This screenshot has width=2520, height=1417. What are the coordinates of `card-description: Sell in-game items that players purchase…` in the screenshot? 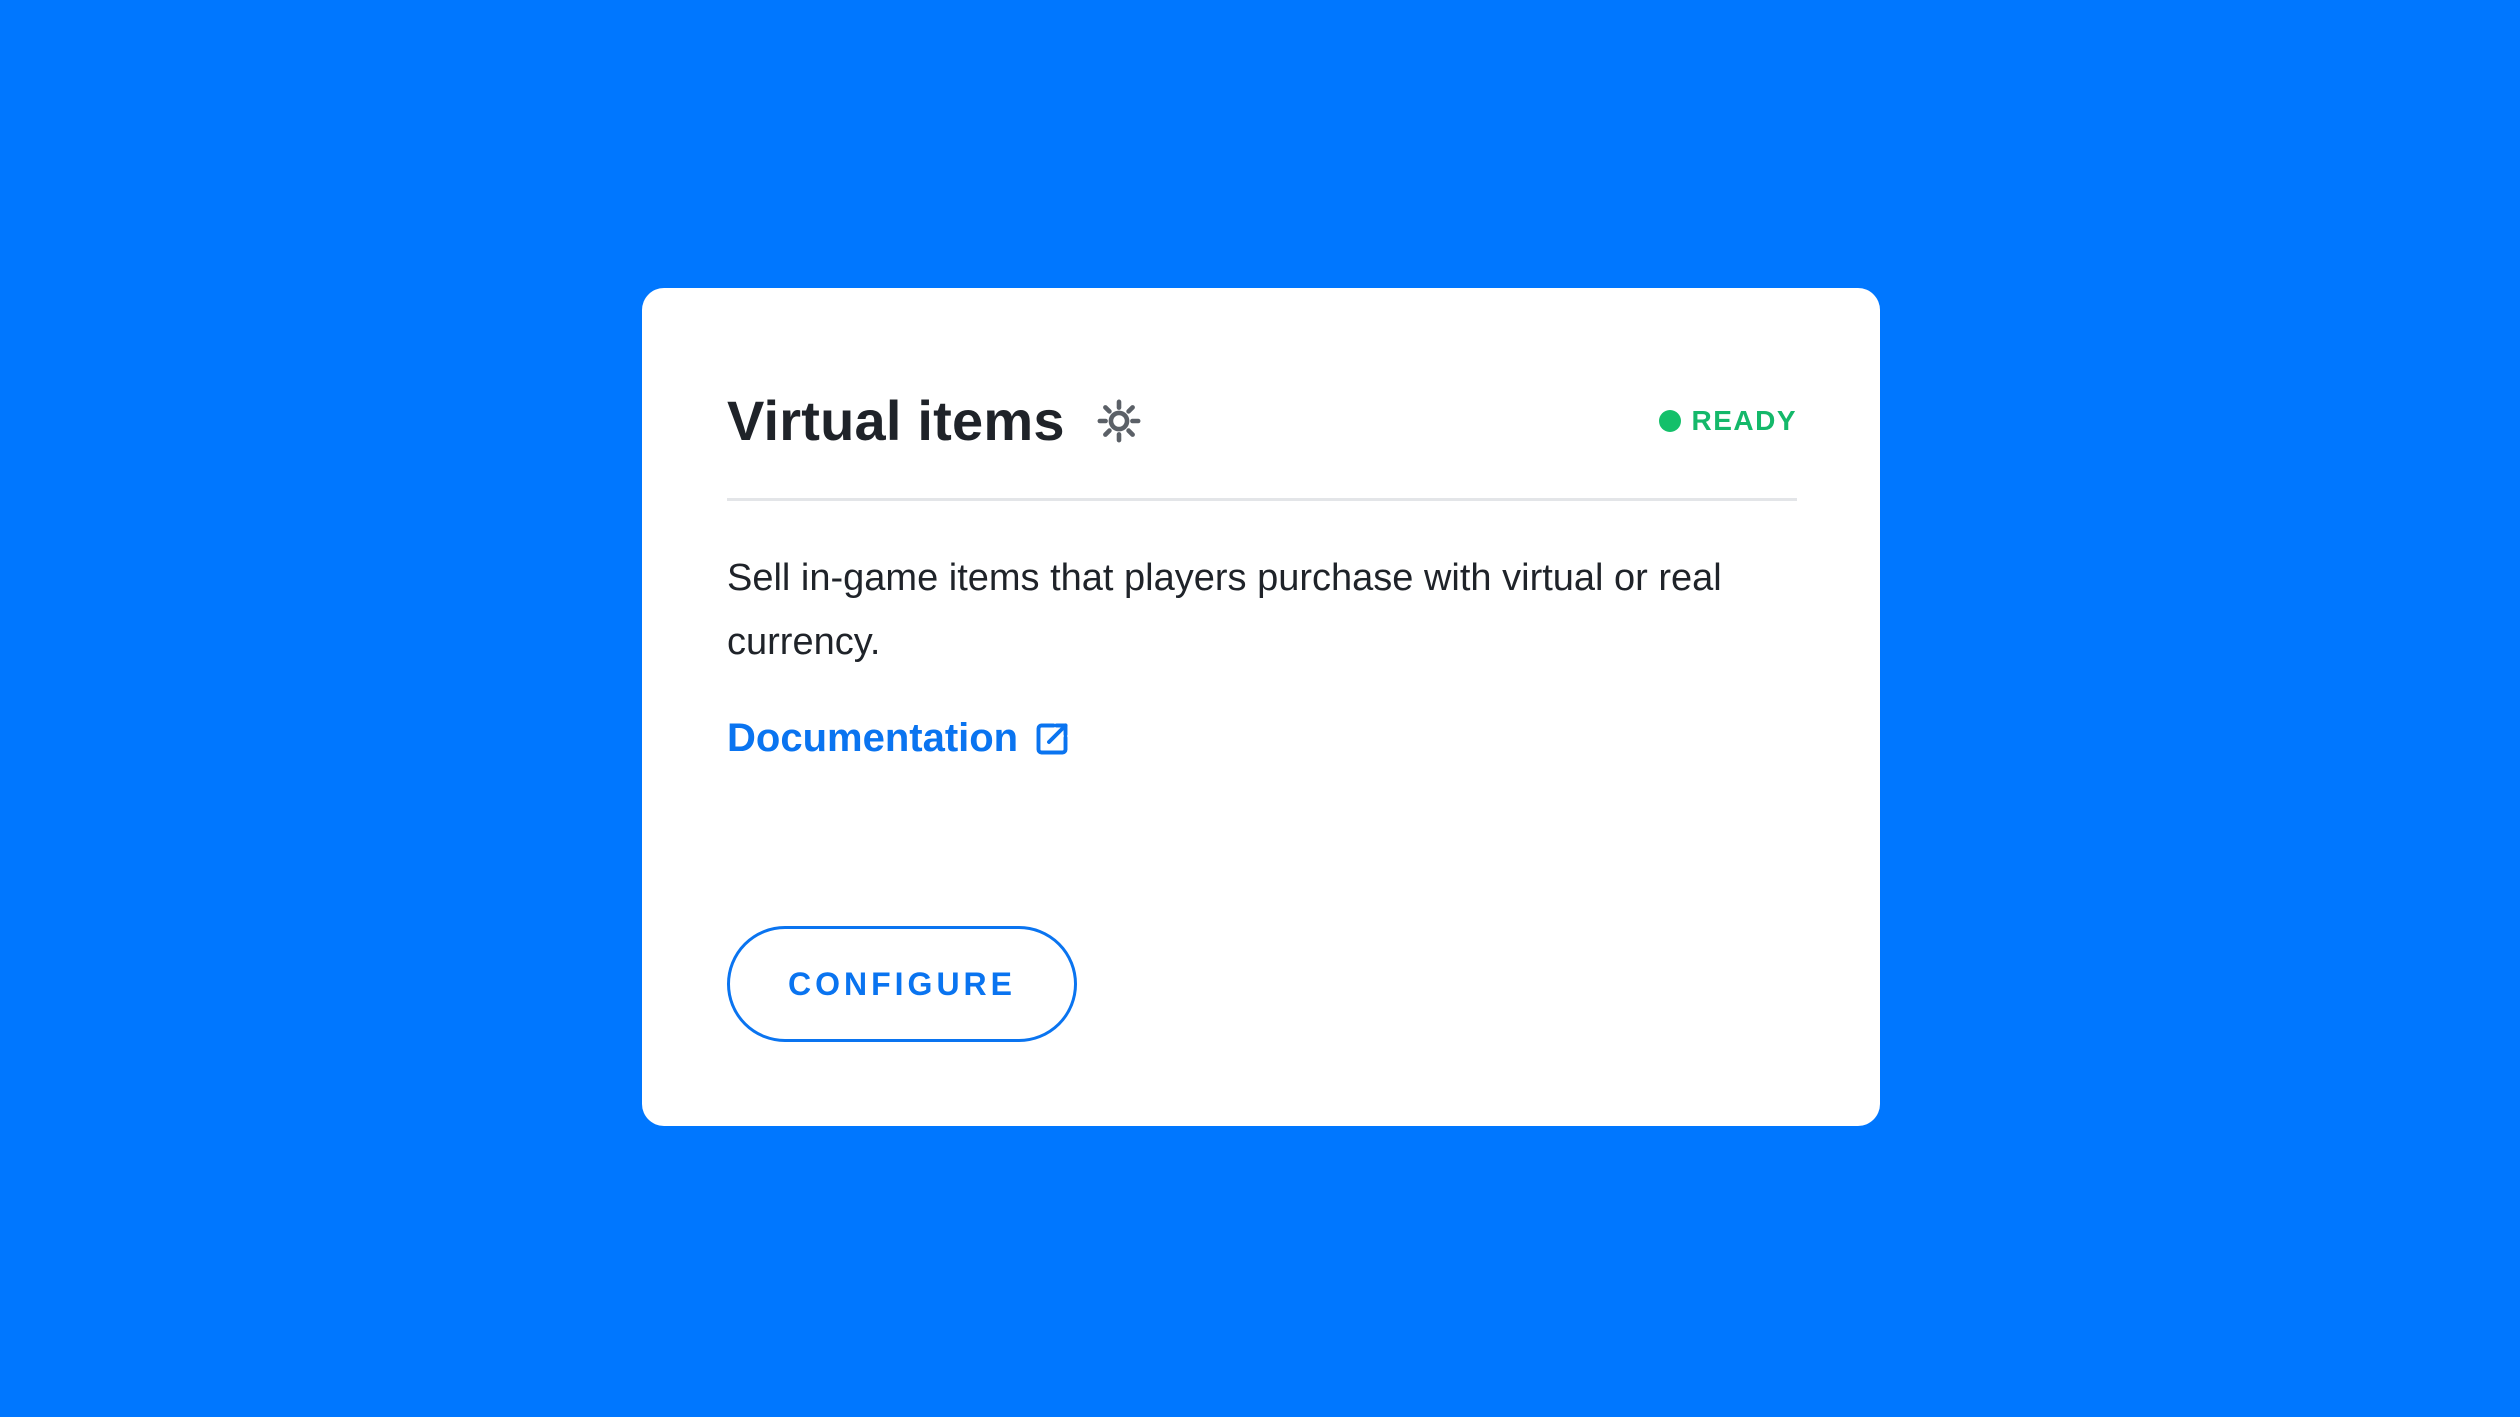 It's located at (1224, 610).